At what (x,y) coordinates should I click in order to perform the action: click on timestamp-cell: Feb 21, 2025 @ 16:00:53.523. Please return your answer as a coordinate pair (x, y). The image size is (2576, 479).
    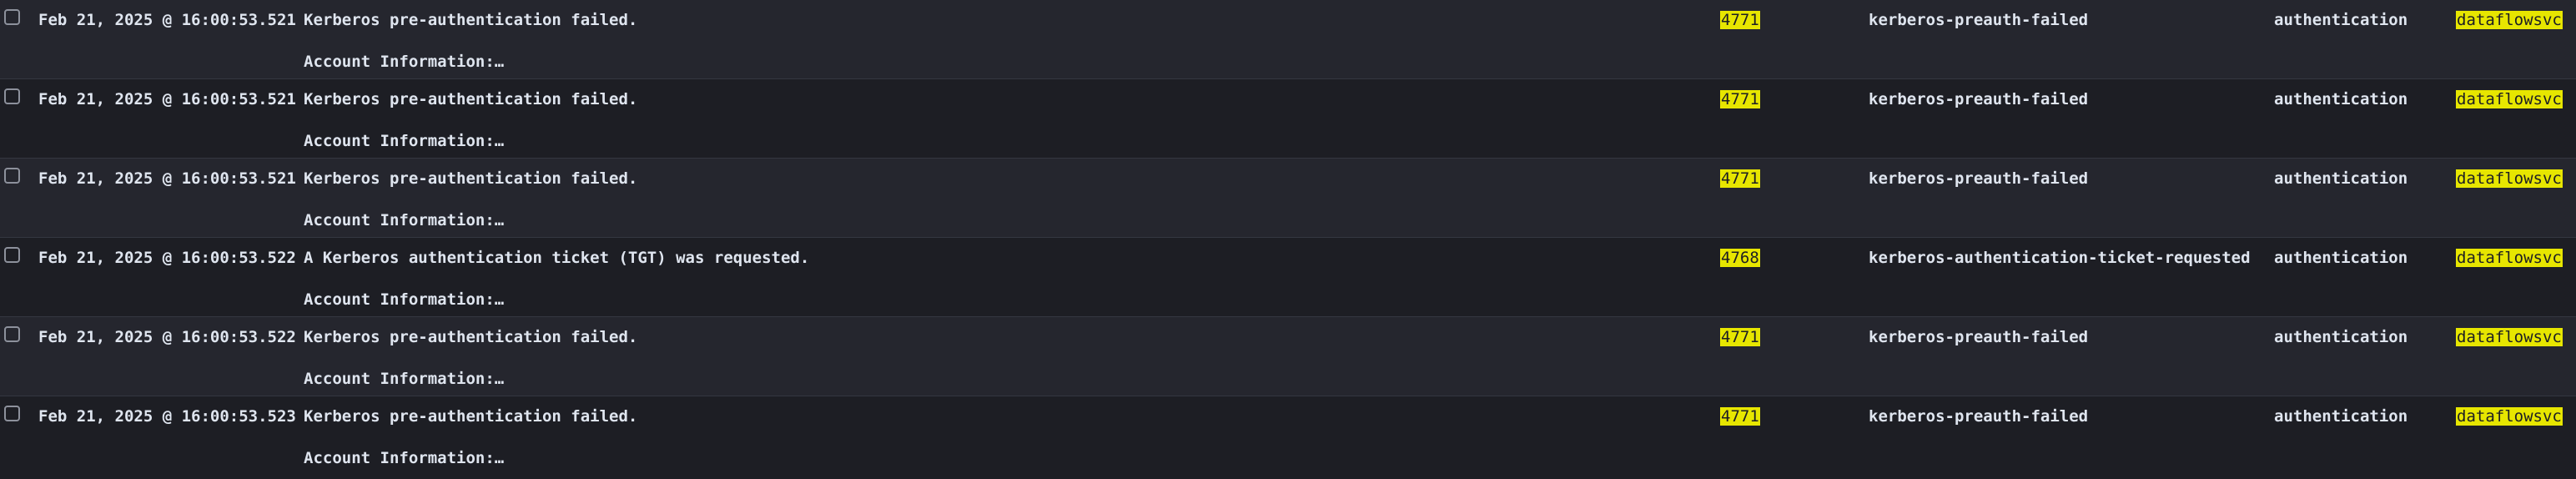
    Looking at the image, I should click on (167, 416).